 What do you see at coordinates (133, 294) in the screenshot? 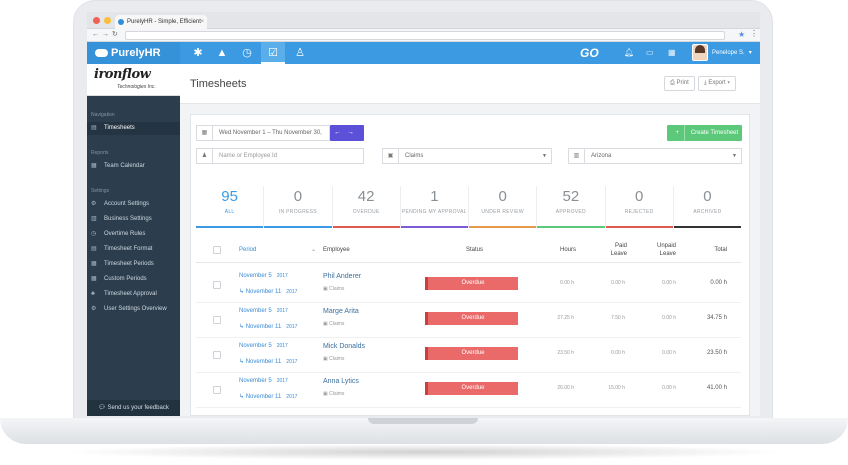
I see `sidebar-item-timesheet-approval: ♣ Timesheet Approval` at bounding box center [133, 294].